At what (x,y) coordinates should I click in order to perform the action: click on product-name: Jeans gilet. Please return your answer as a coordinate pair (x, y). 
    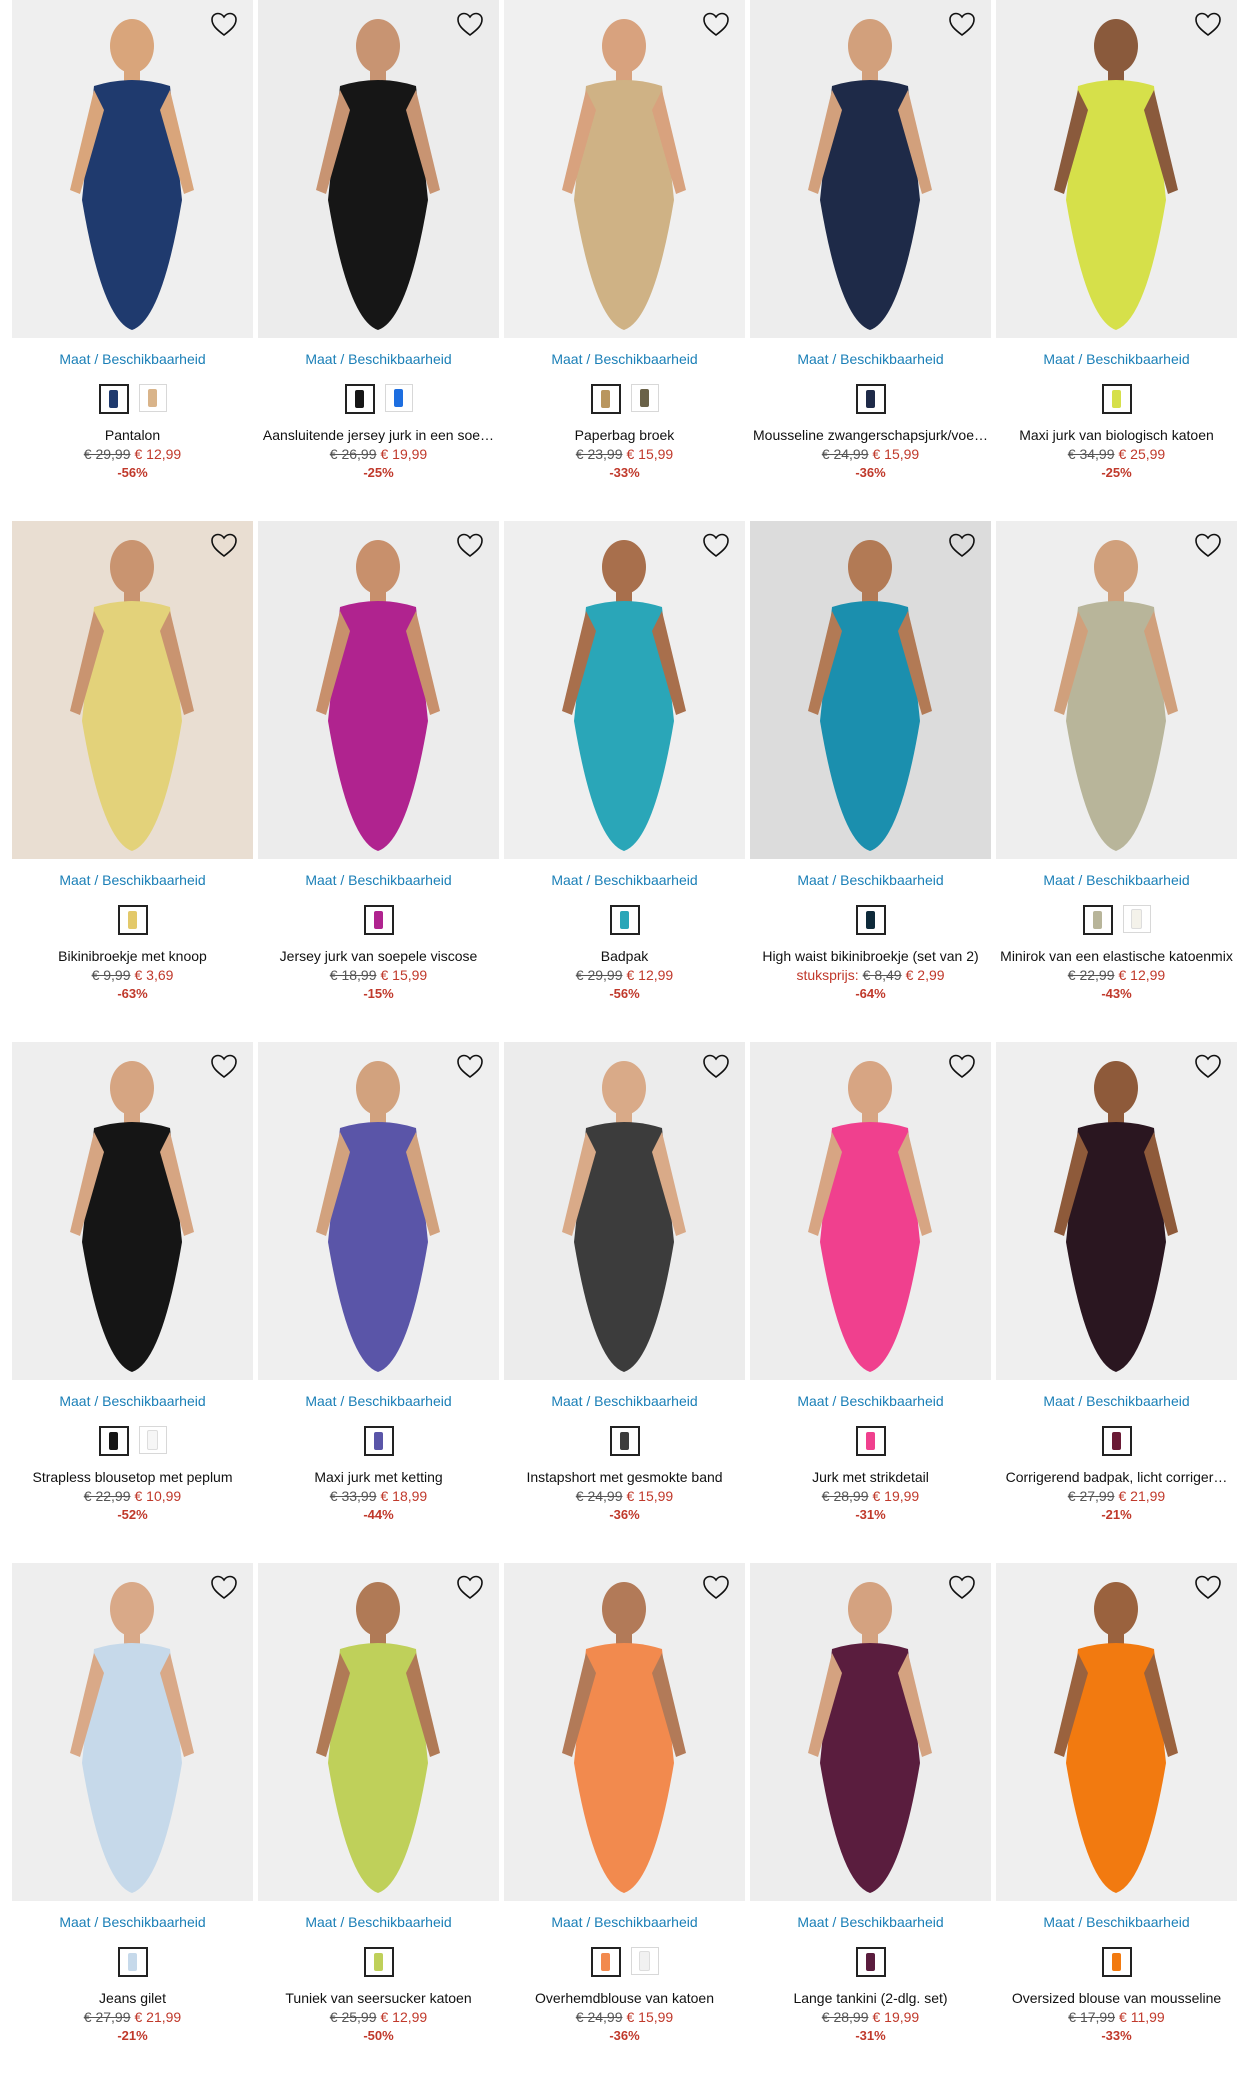
    Looking at the image, I should click on (132, 1998).